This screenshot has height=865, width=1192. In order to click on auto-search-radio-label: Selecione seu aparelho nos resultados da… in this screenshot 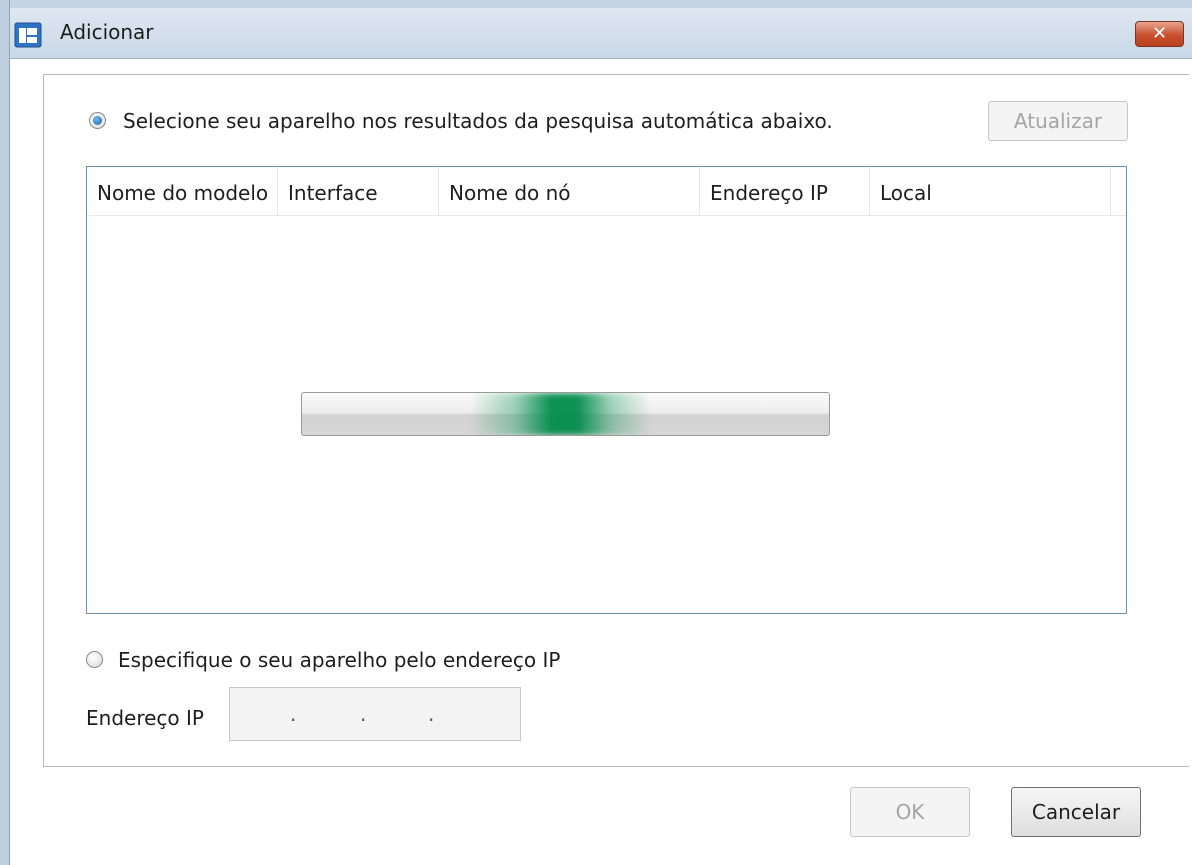, I will do `click(478, 121)`.